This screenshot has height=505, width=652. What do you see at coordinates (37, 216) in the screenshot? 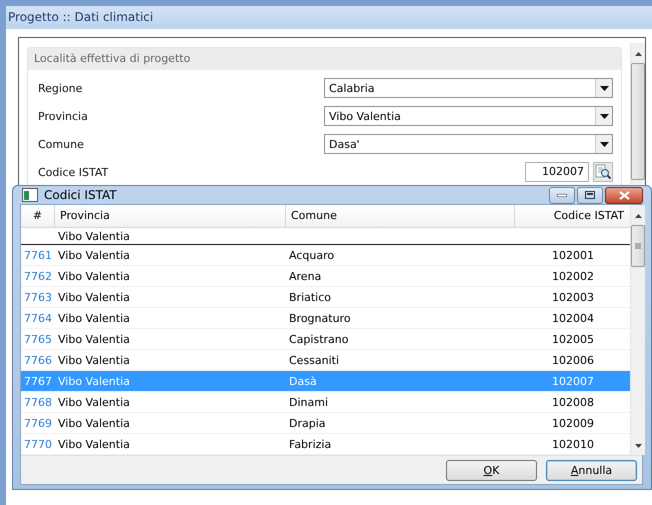
I see `column-header: #` at bounding box center [37, 216].